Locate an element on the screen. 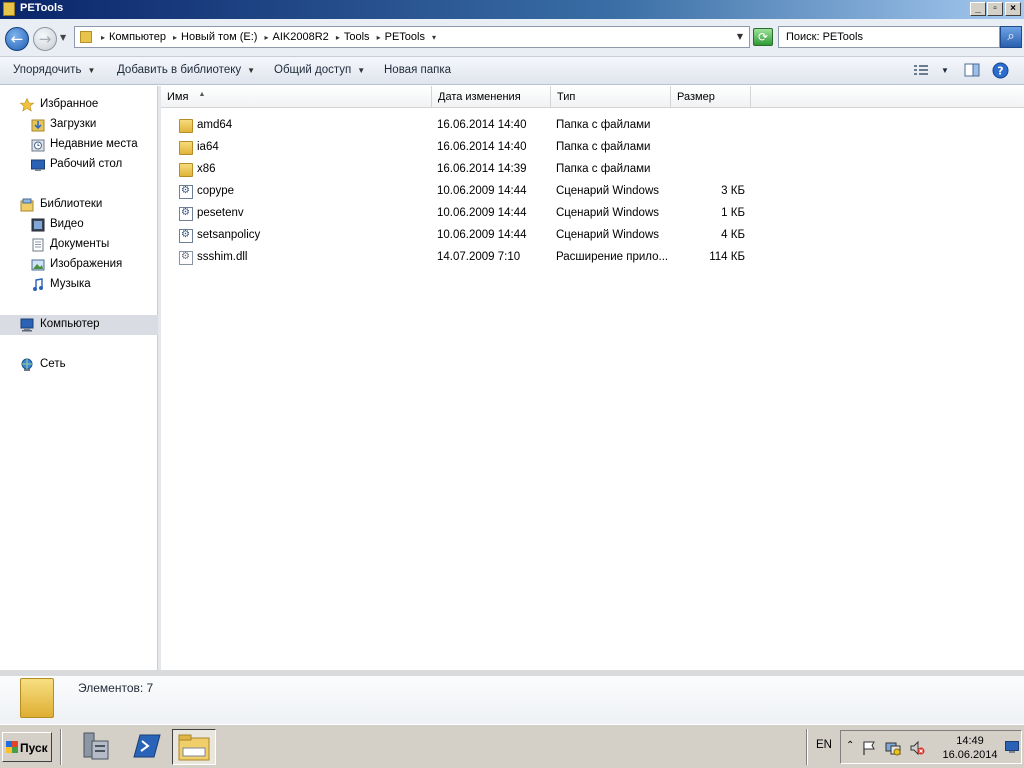 Image resolution: width=1024 pixels, height=768 pixels. nav-favorites: Избранное is located at coordinates (79, 105).